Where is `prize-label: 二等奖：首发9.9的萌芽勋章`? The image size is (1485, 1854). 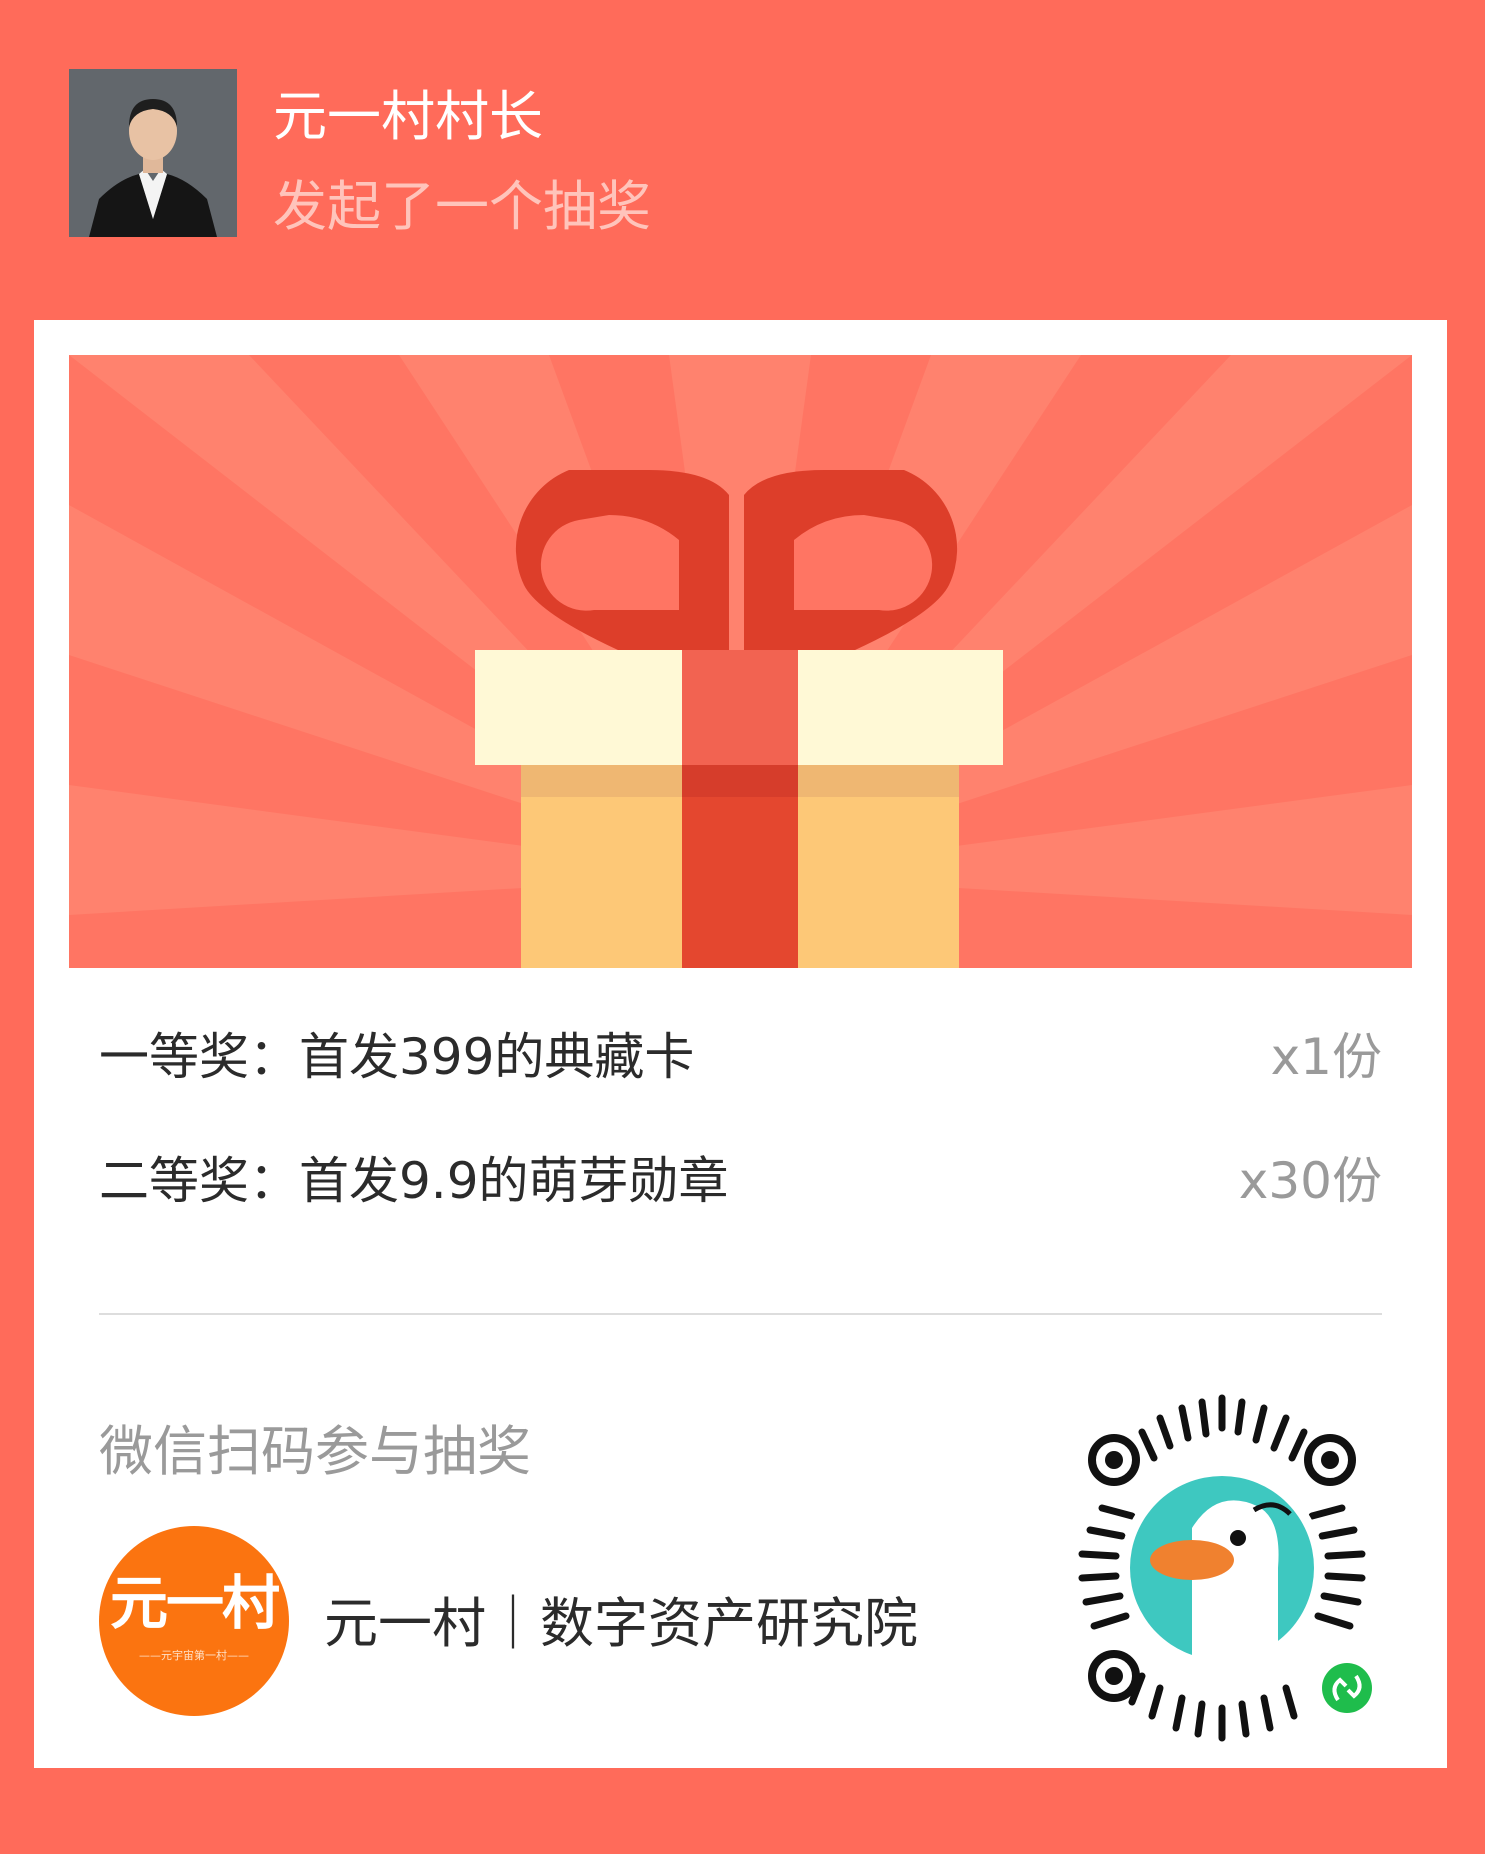 prize-label: 二等奖：首发9.9的萌芽勋章 is located at coordinates (414, 1181).